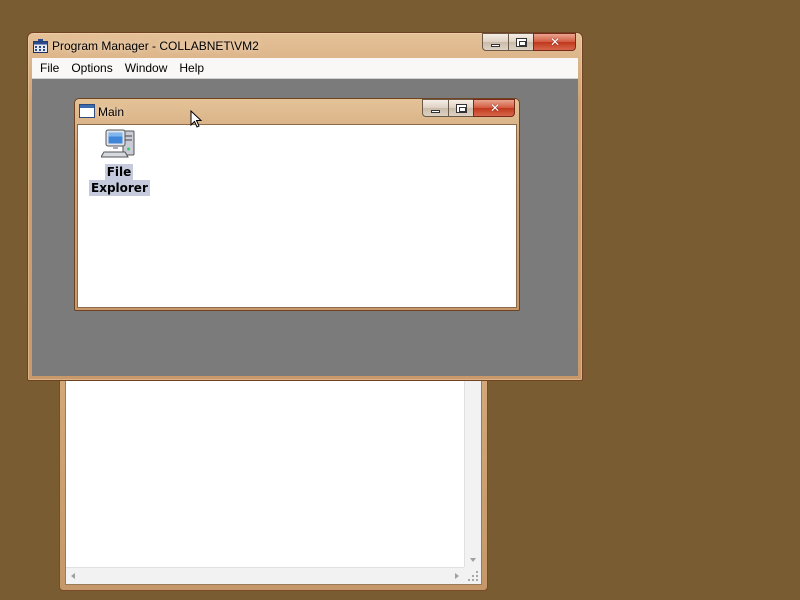 This screenshot has width=800, height=600. What do you see at coordinates (155, 46) in the screenshot?
I see `program-manager-title: Program Manager - COLLABNET\VM2` at bounding box center [155, 46].